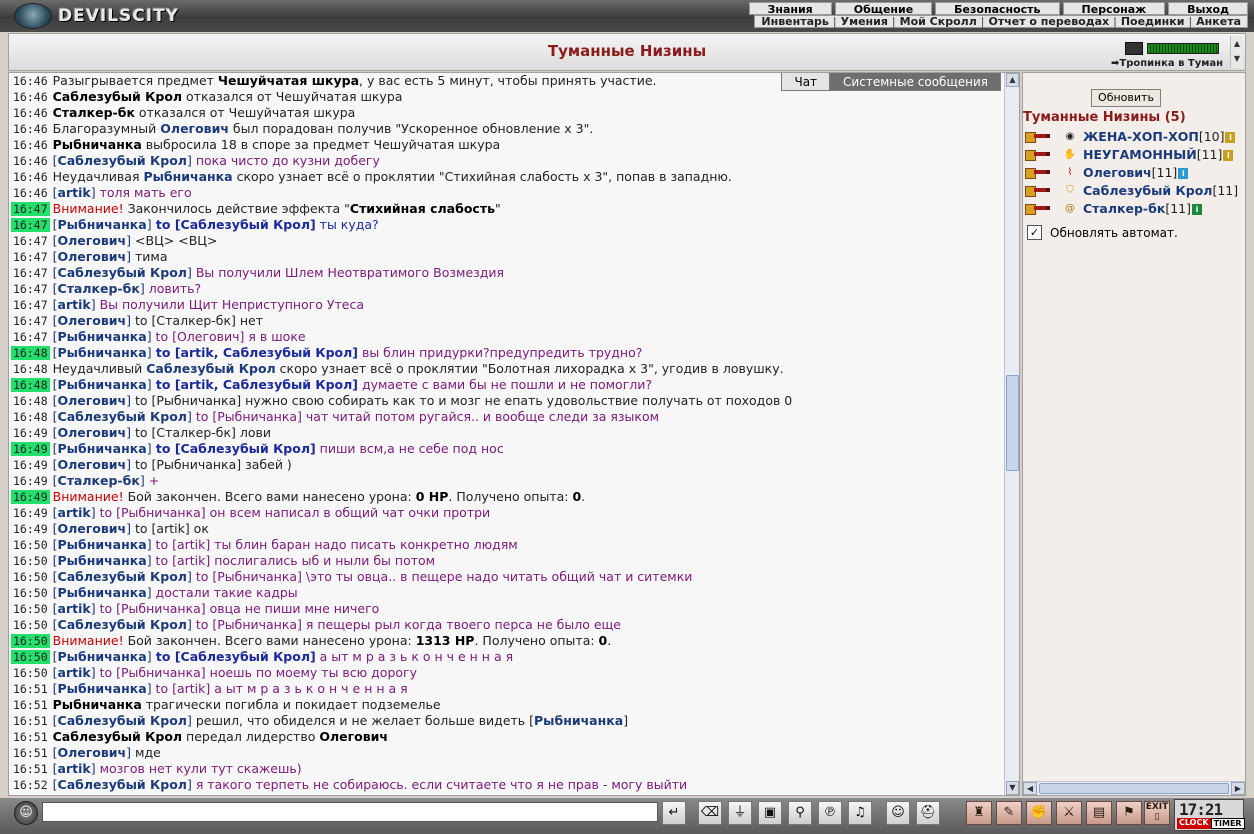 The height and width of the screenshot is (834, 1254). Describe the element at coordinates (1117, 173) in the screenshot. I see `user-name: Олегович` at that location.